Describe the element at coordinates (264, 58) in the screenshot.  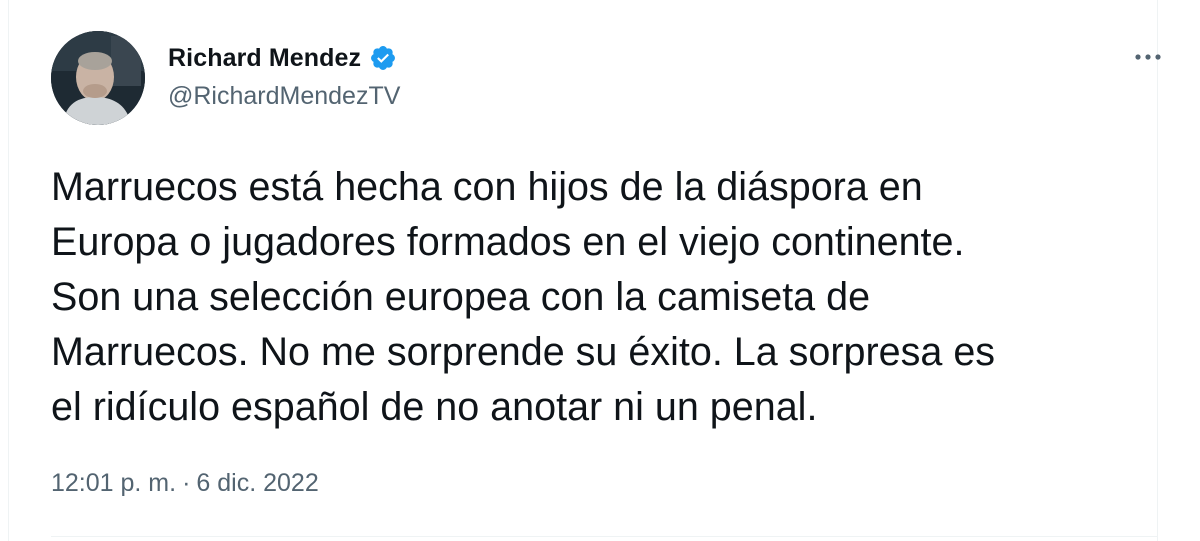
I see `author-display-name: Richard Mendez` at that location.